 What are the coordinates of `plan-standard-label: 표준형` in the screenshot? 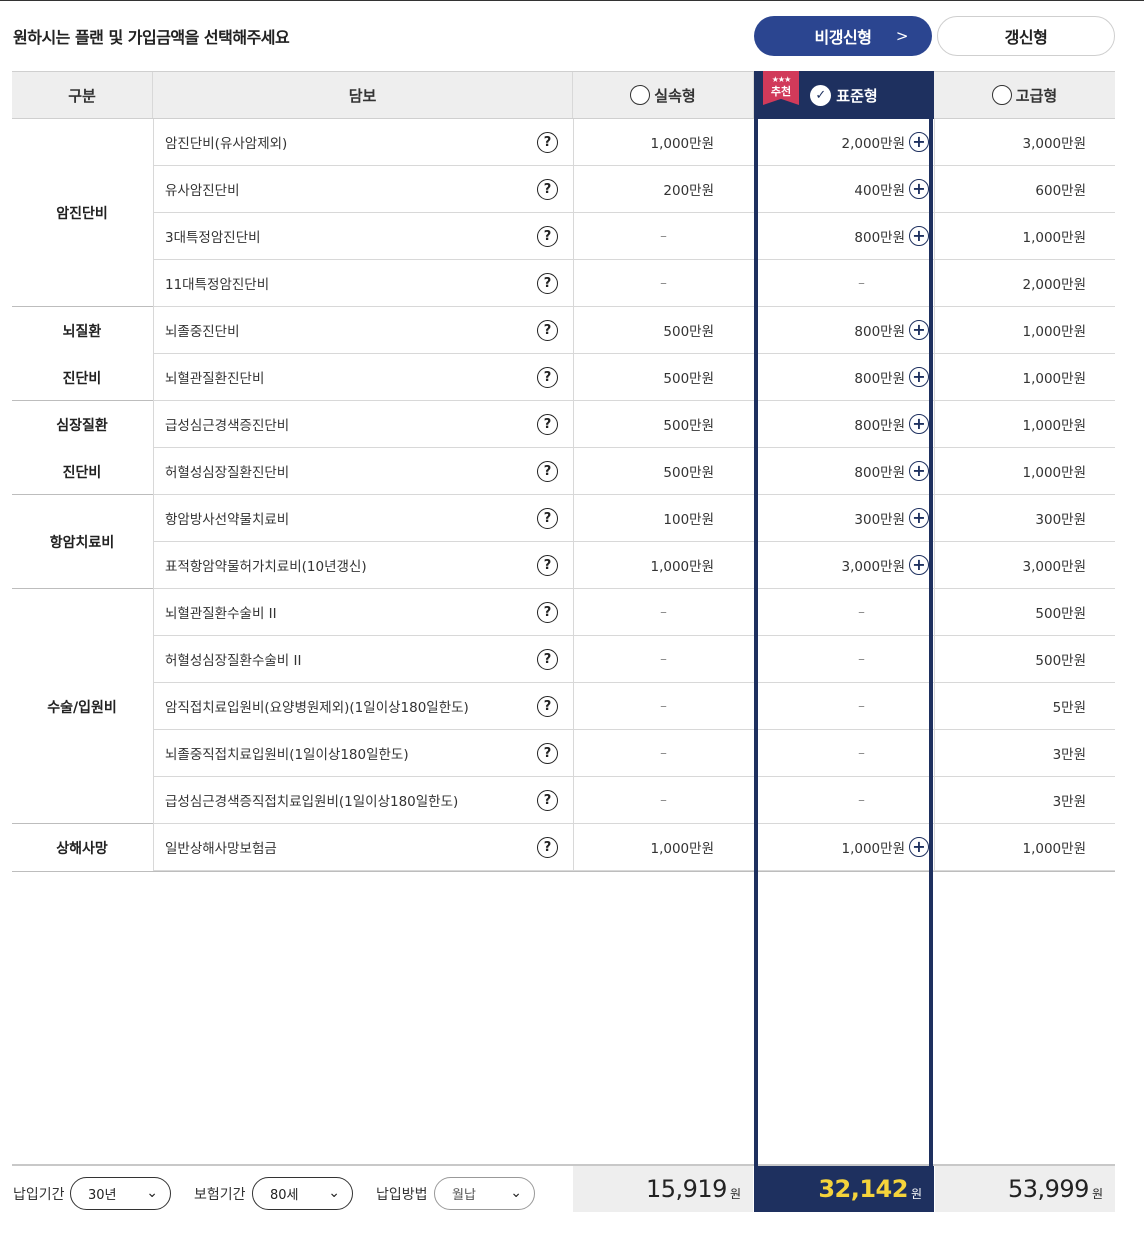 It's located at (857, 95).